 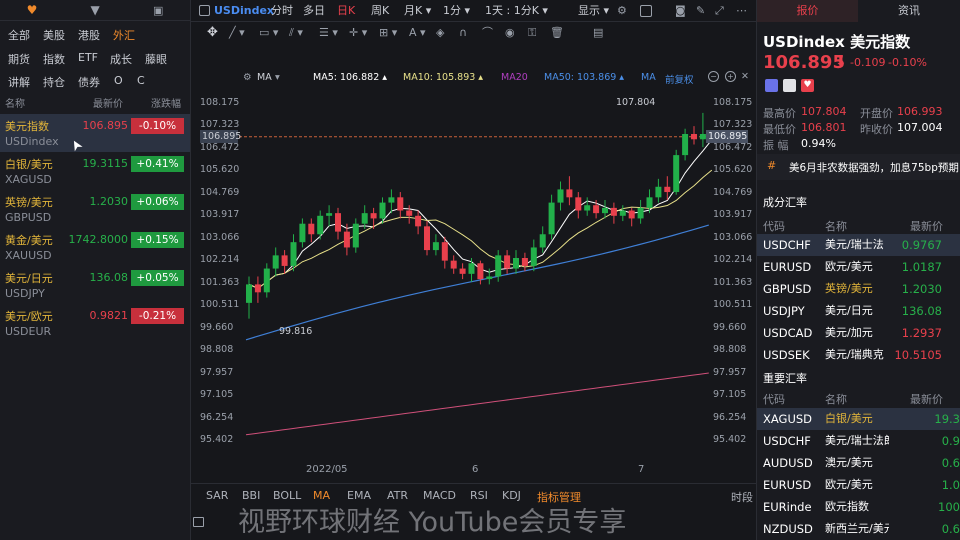 I want to click on category-bonds: 债券, so click(x=89, y=82).